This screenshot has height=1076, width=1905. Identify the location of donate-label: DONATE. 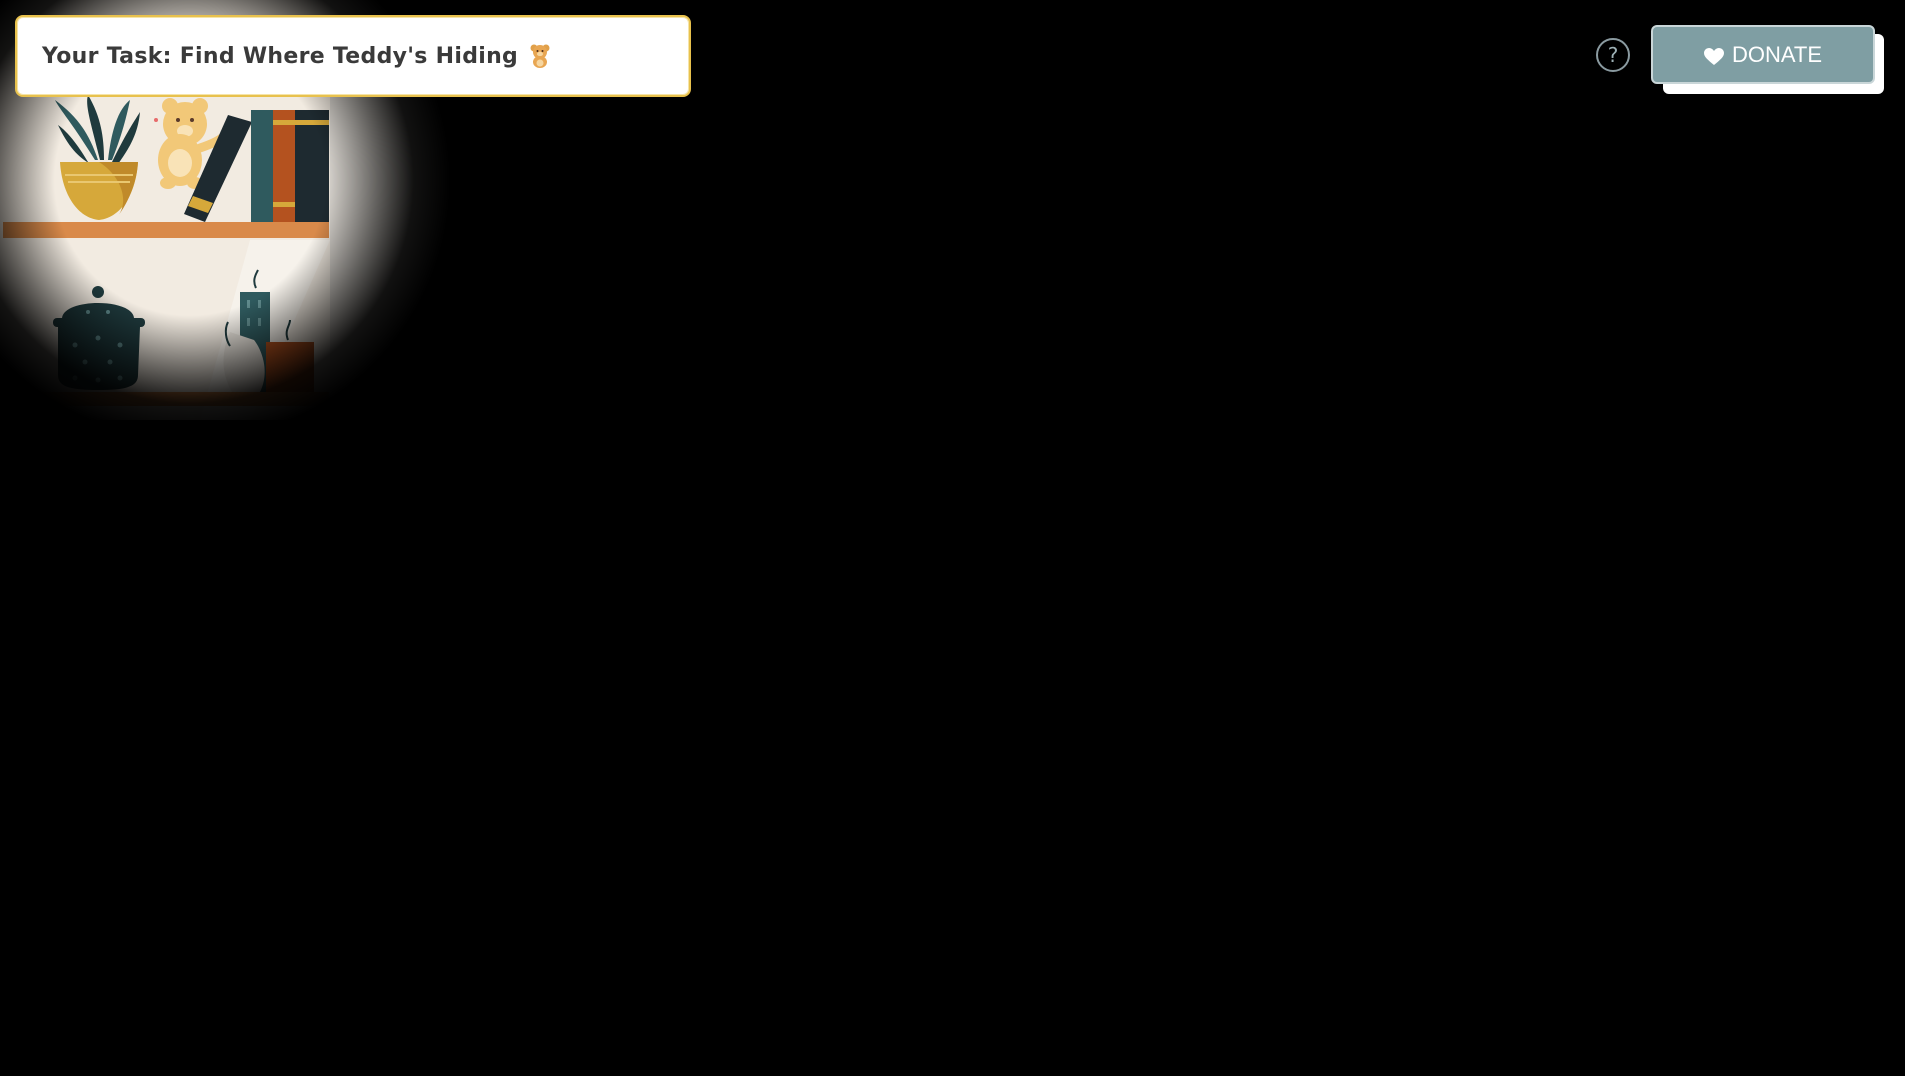
(1777, 54).